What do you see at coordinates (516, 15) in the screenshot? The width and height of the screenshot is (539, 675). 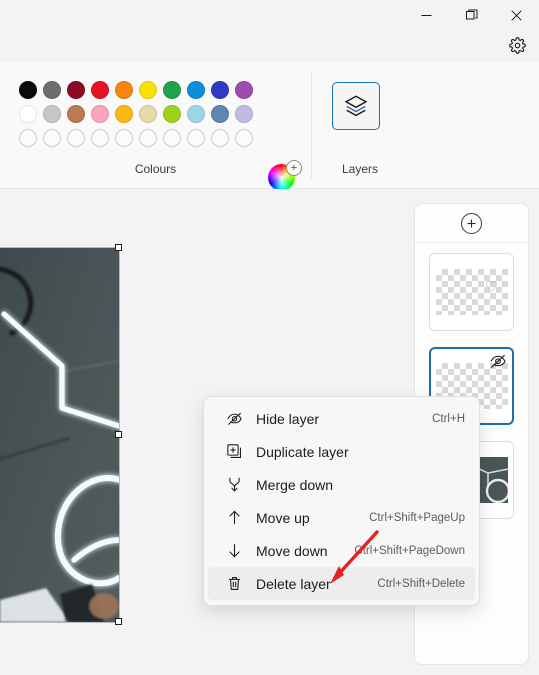 I see `close-button` at bounding box center [516, 15].